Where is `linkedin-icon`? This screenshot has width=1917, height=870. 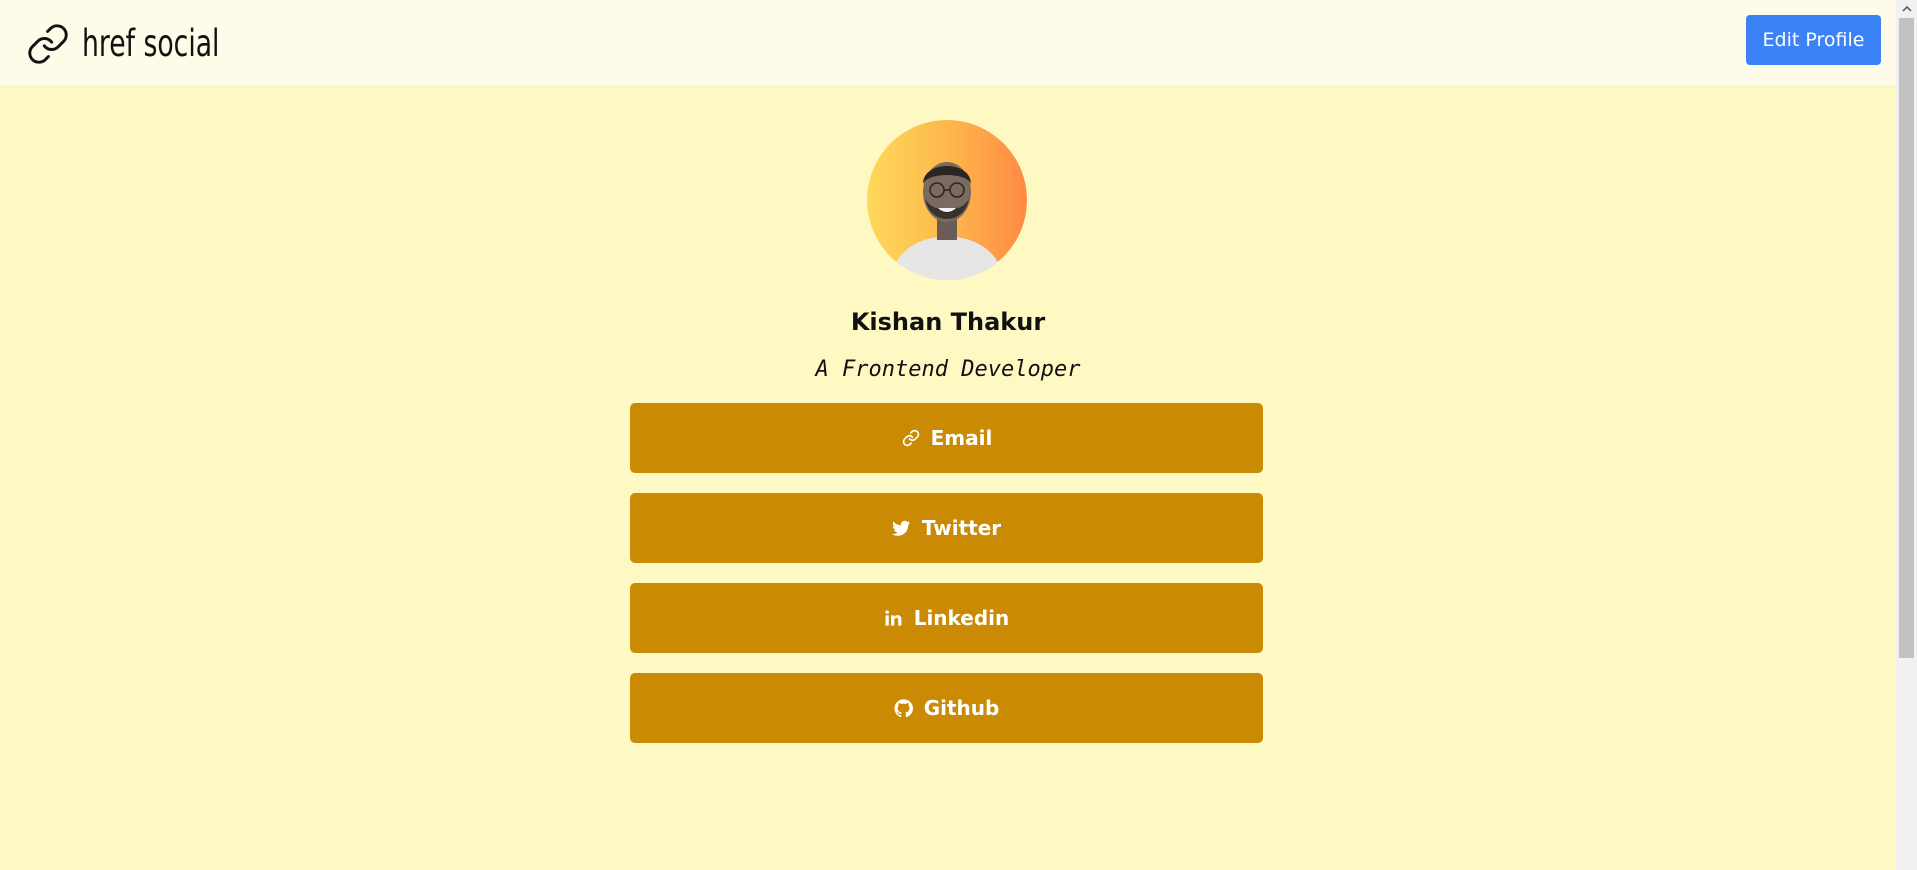
linkedin-icon is located at coordinates (894, 618).